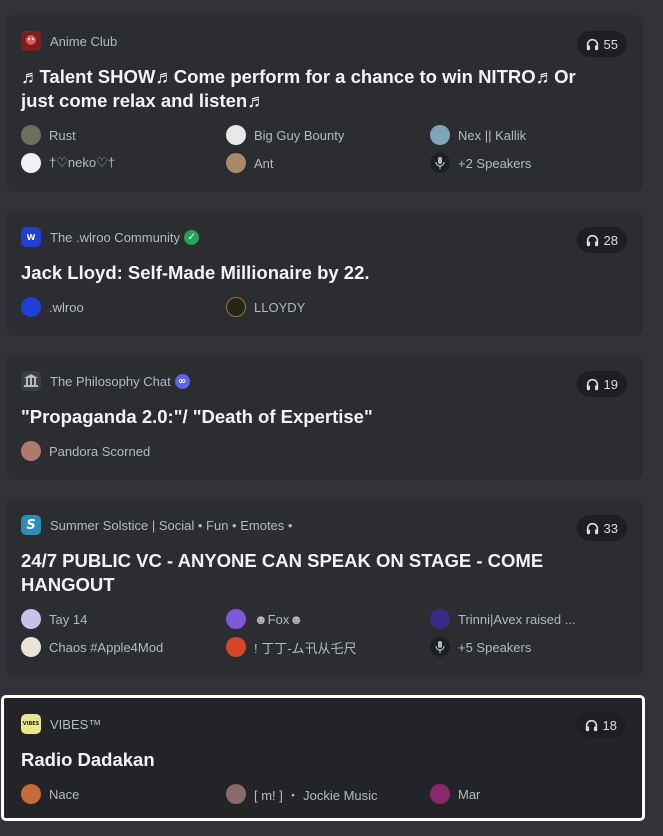 This screenshot has height=836, width=663. Describe the element at coordinates (530, 163) in the screenshot. I see `more-speakers: +2 Speakers` at that location.